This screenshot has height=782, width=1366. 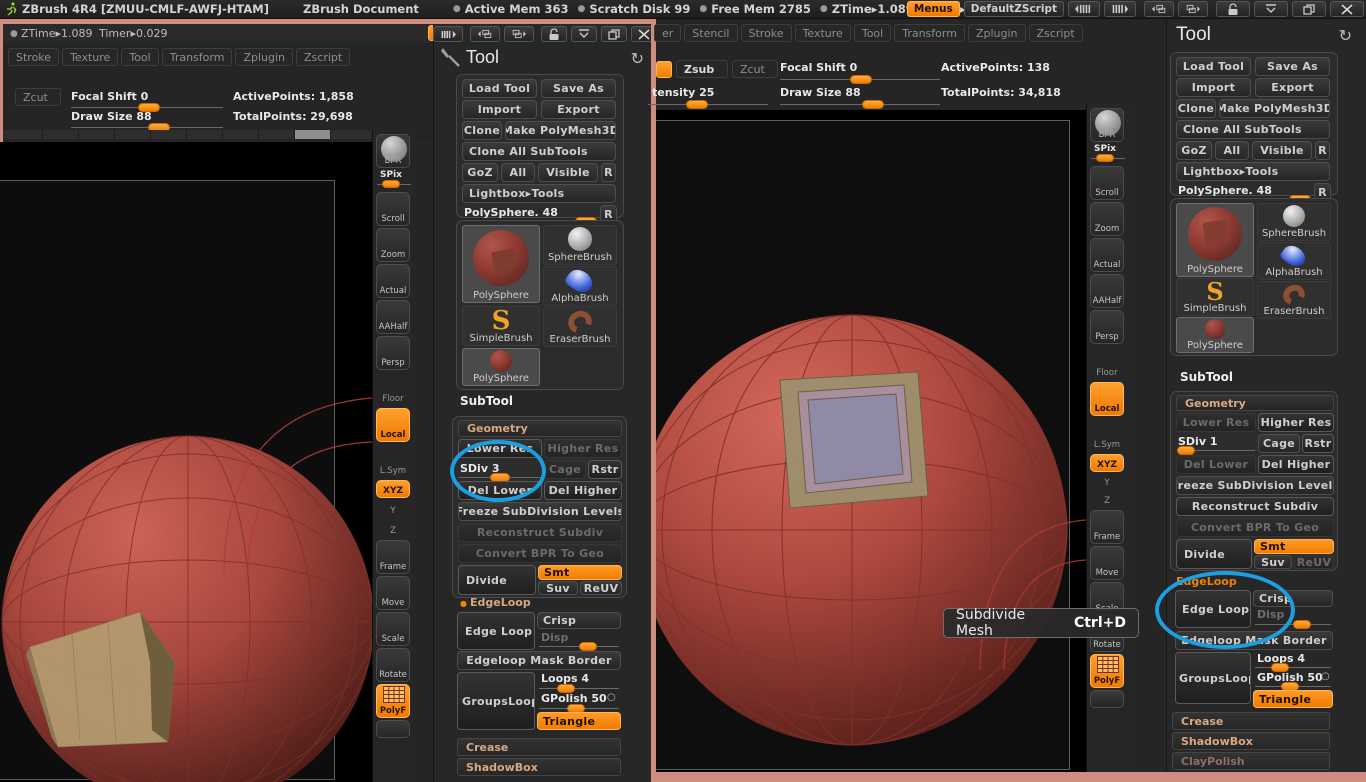 What do you see at coordinates (393, 729) in the screenshot?
I see `extra-button` at bounding box center [393, 729].